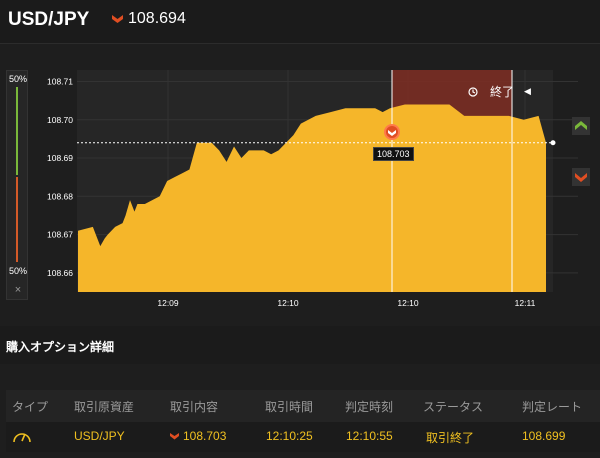 This screenshot has height=458, width=600. What do you see at coordinates (300, 22) in the screenshot?
I see `header-bar: USD/JPY 108.694` at bounding box center [300, 22].